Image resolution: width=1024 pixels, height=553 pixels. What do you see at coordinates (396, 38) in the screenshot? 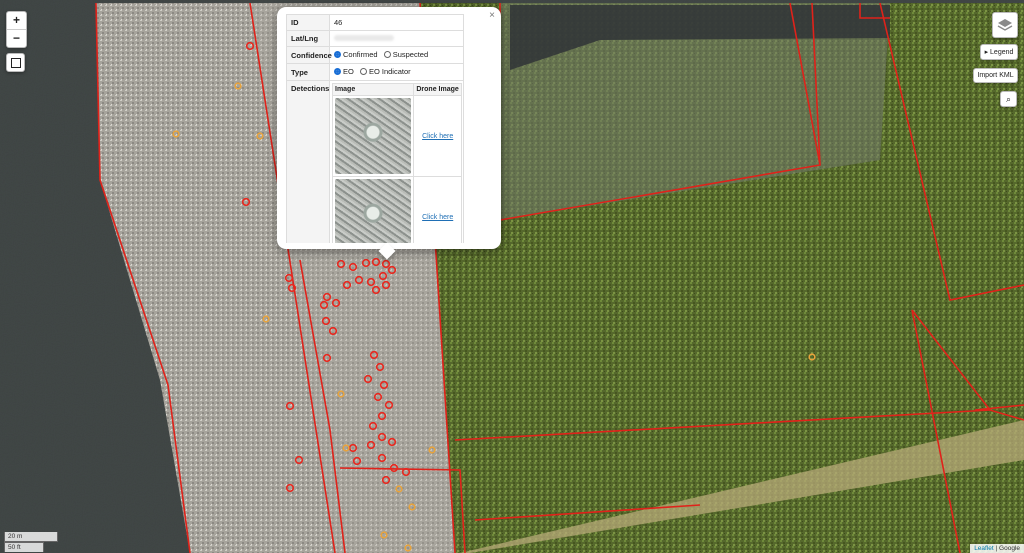
I see `latlng-value` at bounding box center [396, 38].